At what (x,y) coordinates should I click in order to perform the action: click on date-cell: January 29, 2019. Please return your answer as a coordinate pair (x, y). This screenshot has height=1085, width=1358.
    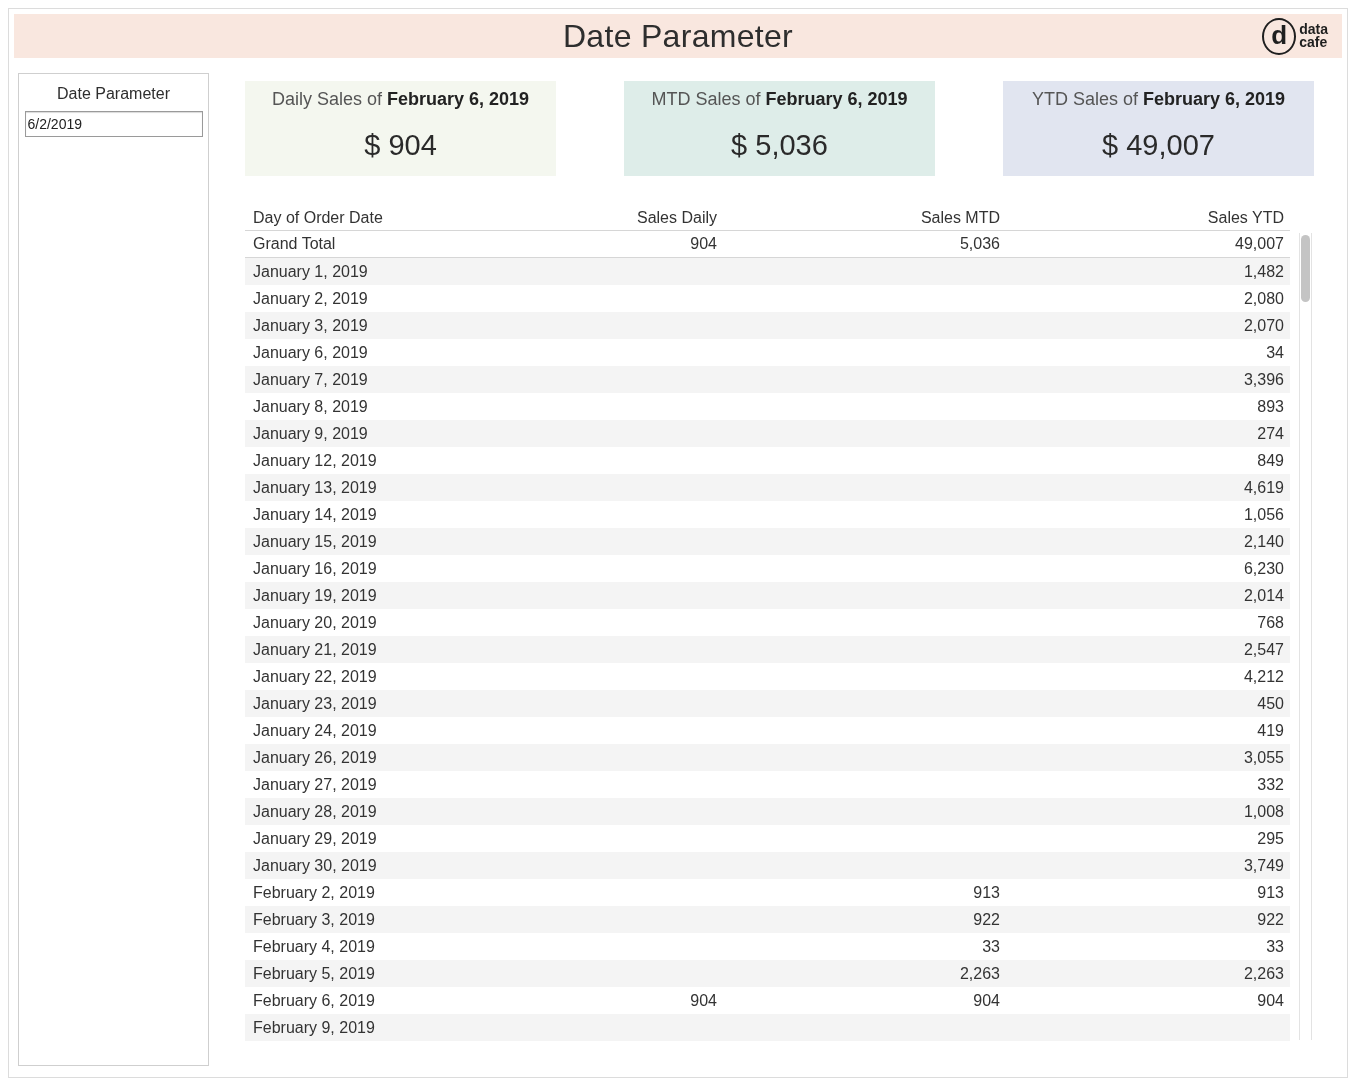
    Looking at the image, I should click on (315, 838).